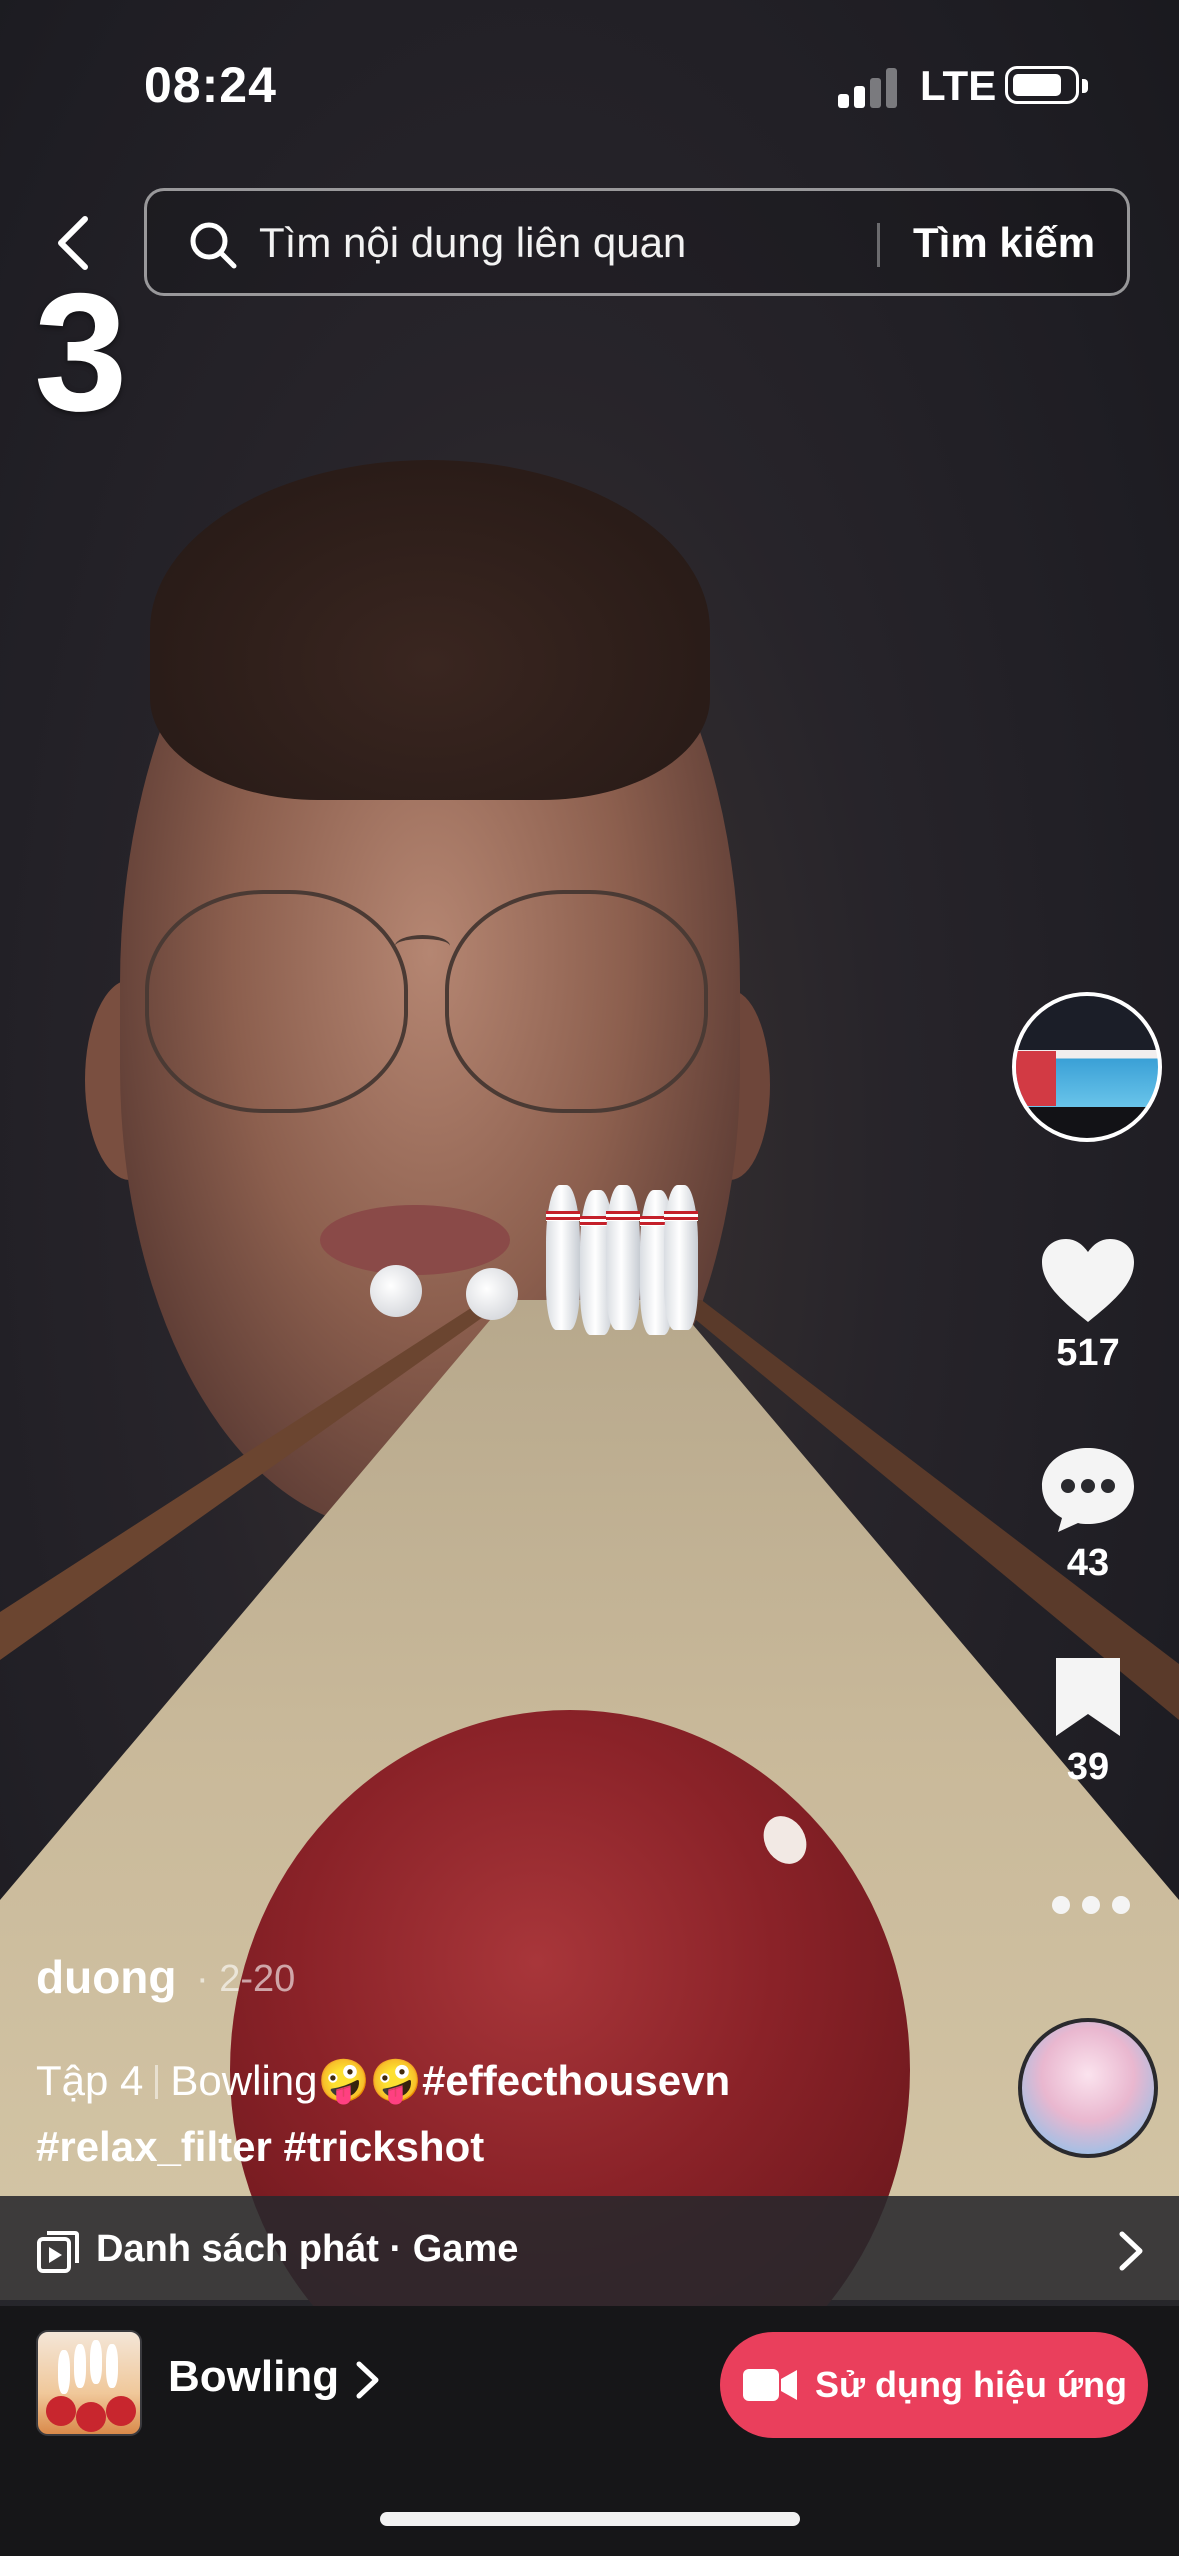  I want to click on playlist-bar: Danh sách phát · Game, so click(589, 2251).